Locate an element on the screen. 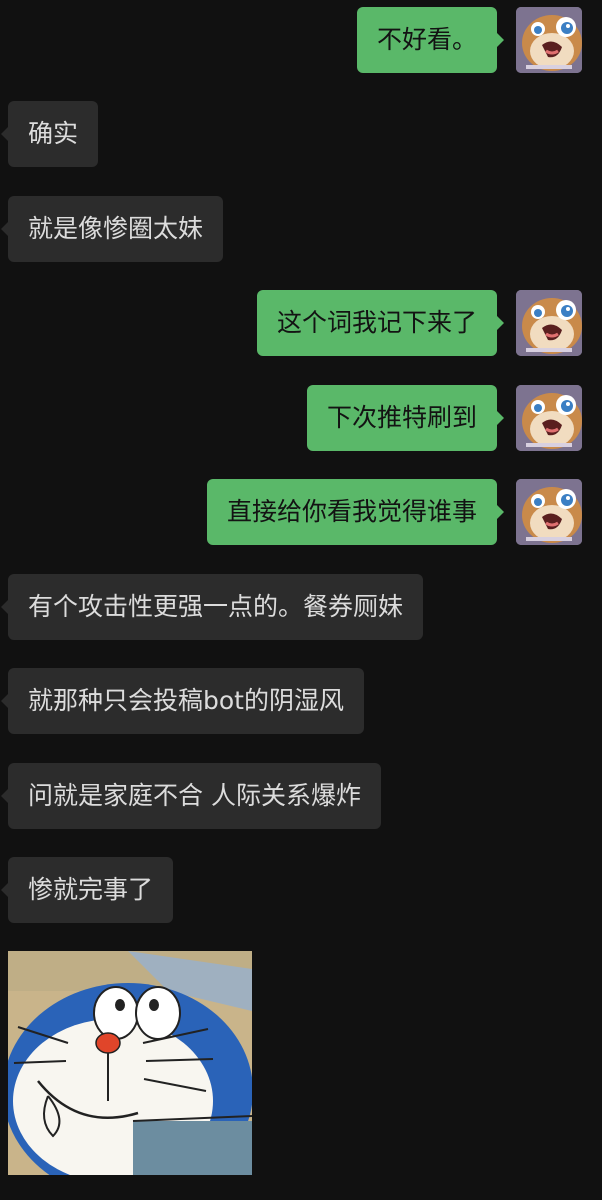 Image resolution: width=602 pixels, height=1200 pixels. outgoing-message: 这个词我记下来了 is located at coordinates (380, 323).